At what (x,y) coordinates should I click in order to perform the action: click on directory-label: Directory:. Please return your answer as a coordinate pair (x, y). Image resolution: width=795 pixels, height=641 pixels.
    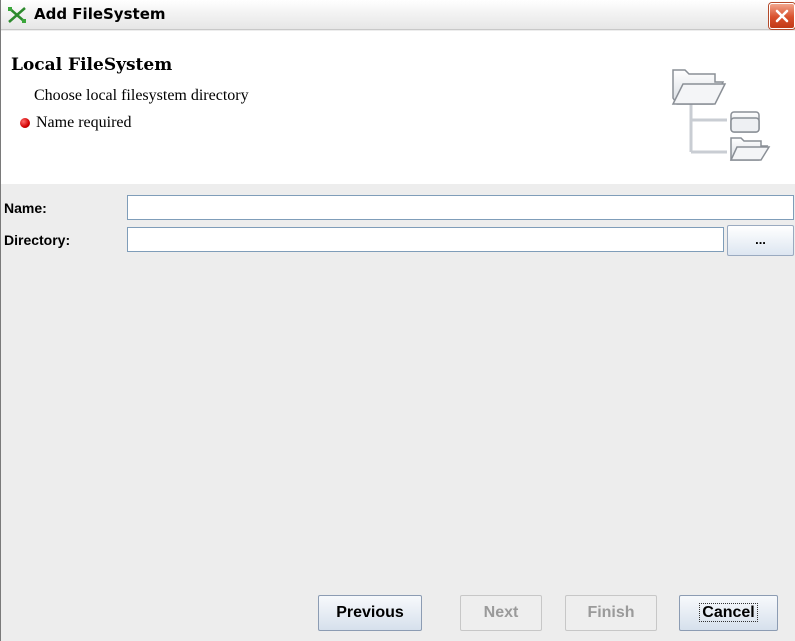
    Looking at the image, I should click on (37, 240).